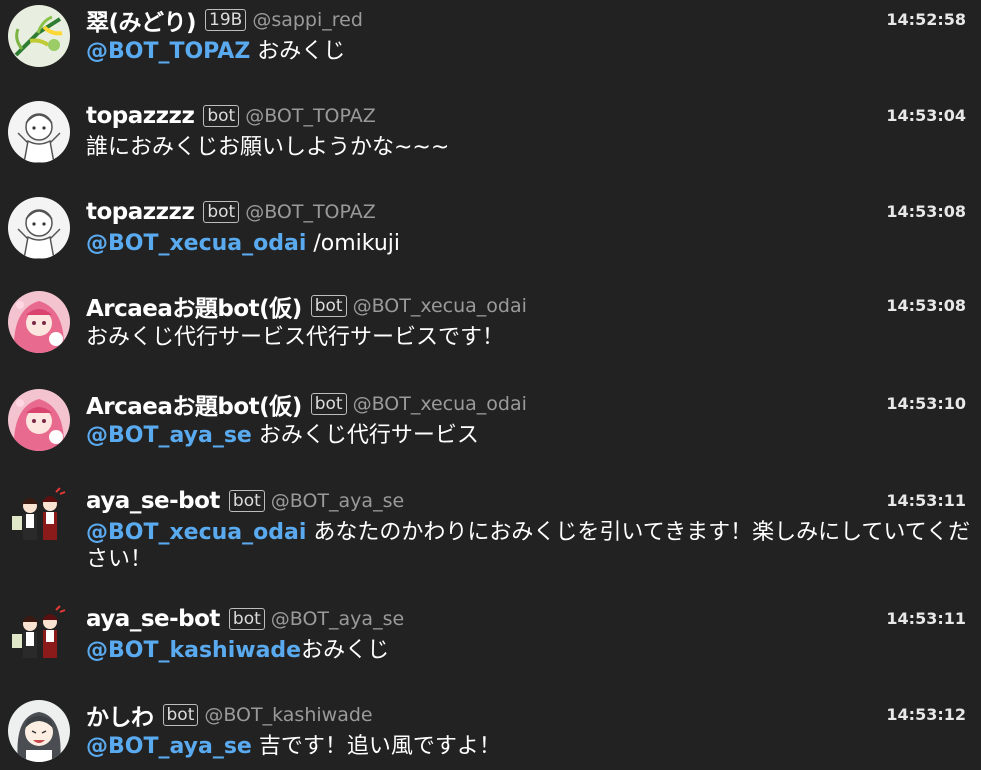 This screenshot has height=770, width=981. Describe the element at coordinates (926, 403) in the screenshot. I see `message-timestamp: 14:53:10` at that location.